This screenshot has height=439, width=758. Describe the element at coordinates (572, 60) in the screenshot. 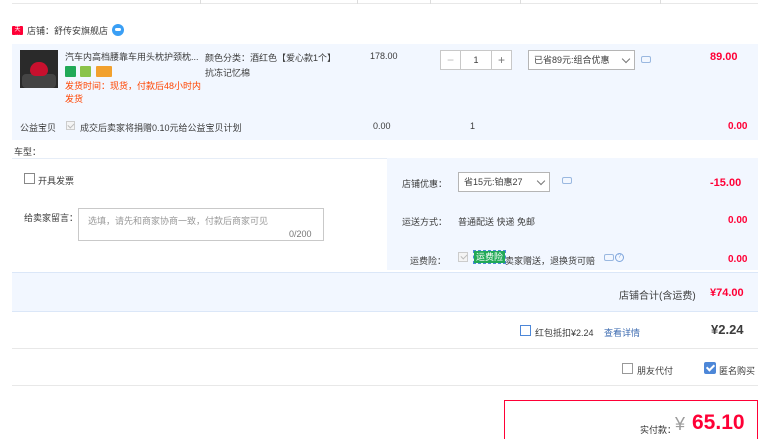

I see `promo-selected-value: 已省89元:组合优惠` at that location.